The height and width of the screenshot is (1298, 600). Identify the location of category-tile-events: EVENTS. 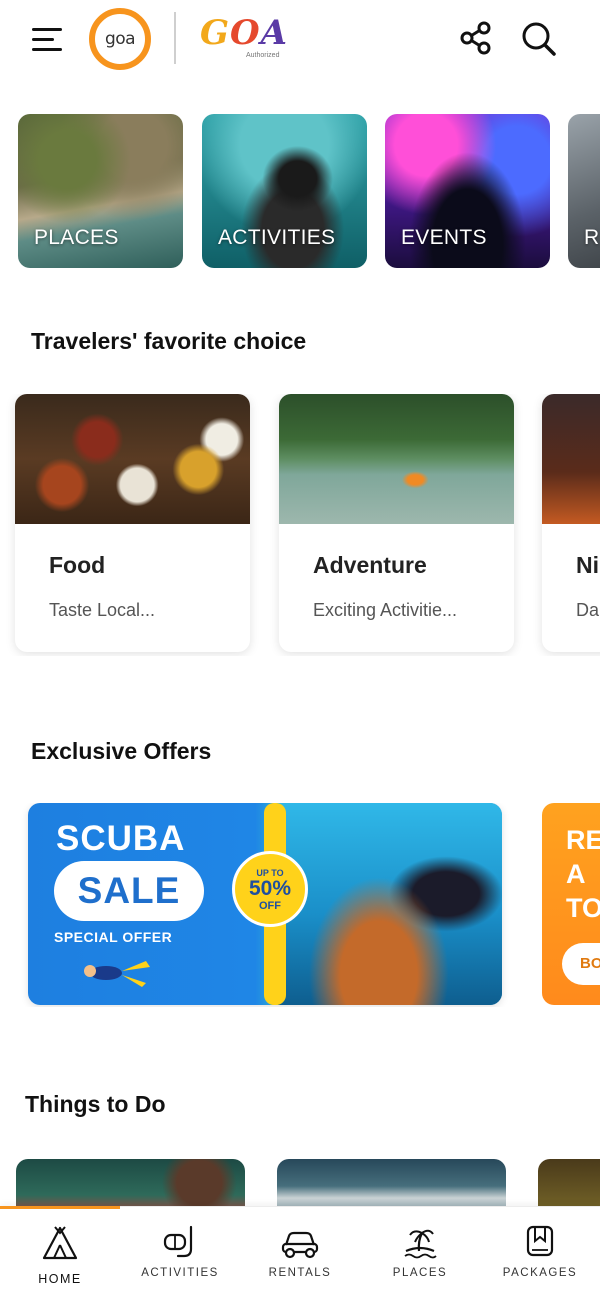
(467, 191).